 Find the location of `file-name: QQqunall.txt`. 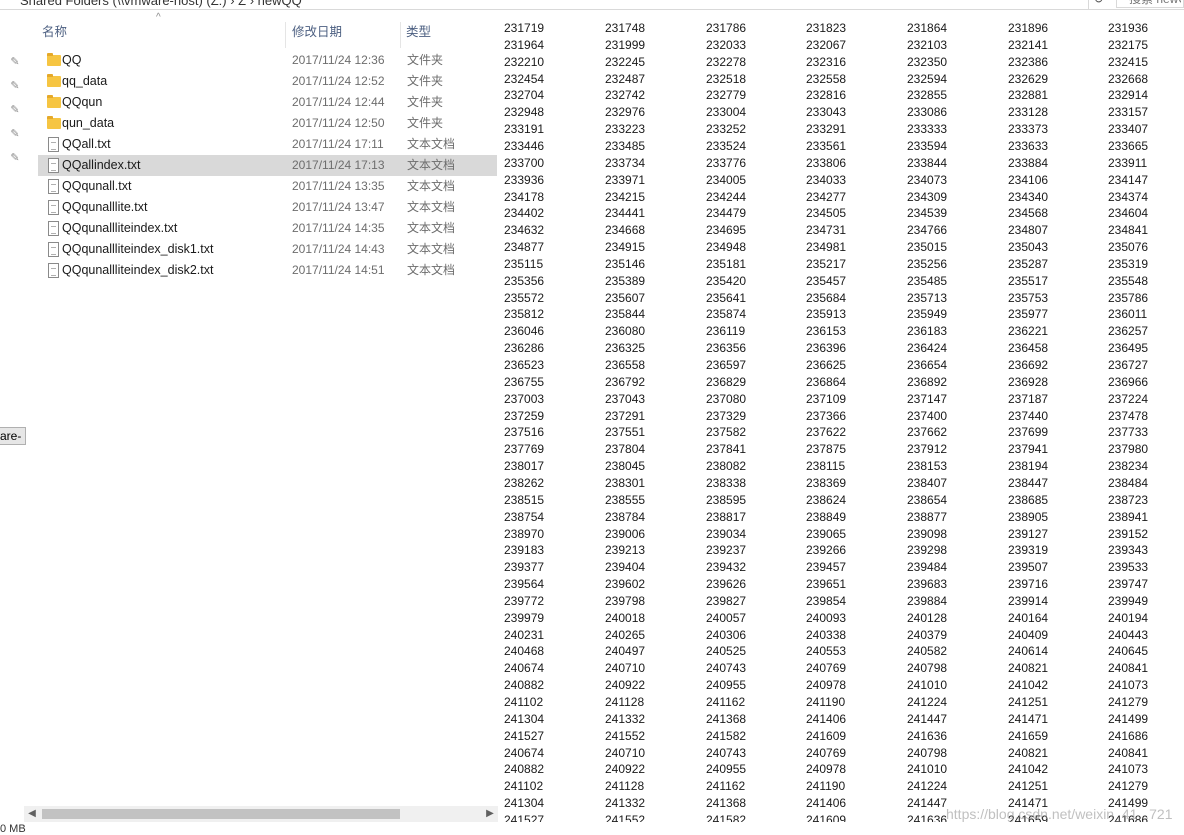

file-name: QQqunall.txt is located at coordinates (97, 186).